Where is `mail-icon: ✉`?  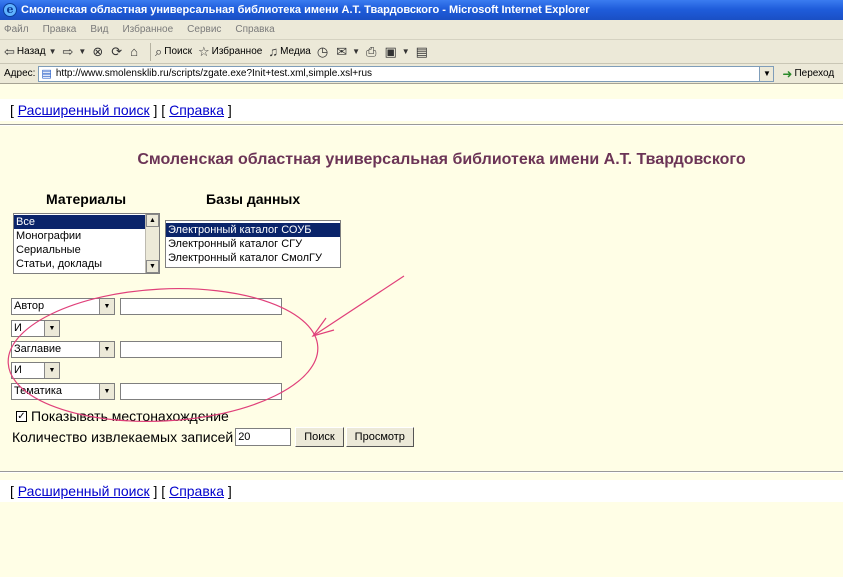 mail-icon: ✉ is located at coordinates (342, 51).